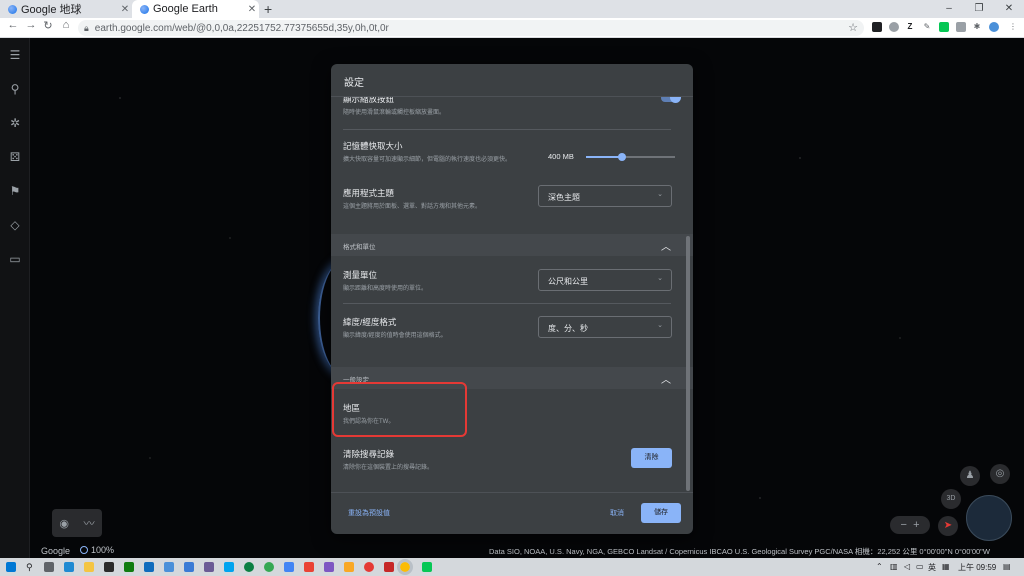  What do you see at coordinates (15, 225) in the screenshot?
I see `map-style-layers-icon: ◇` at bounding box center [15, 225].